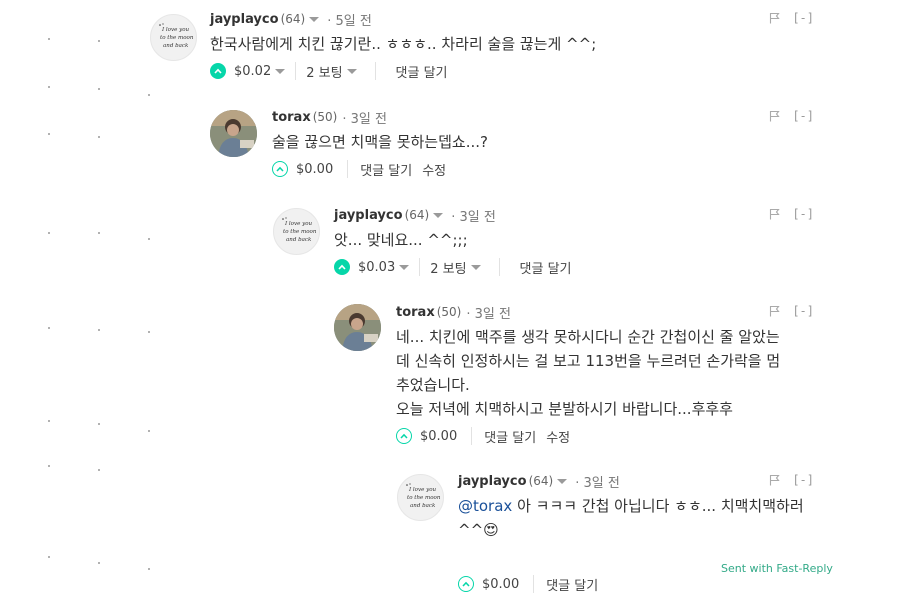  I want to click on author-name: jayplayco, so click(492, 481).